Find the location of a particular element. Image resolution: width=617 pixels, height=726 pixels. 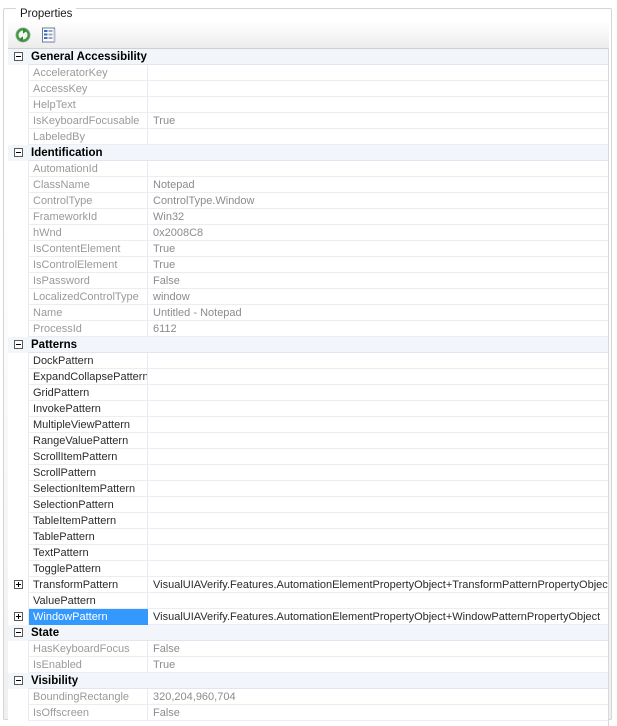

property-name-cell: AcceleratorKey is located at coordinates (88, 72).